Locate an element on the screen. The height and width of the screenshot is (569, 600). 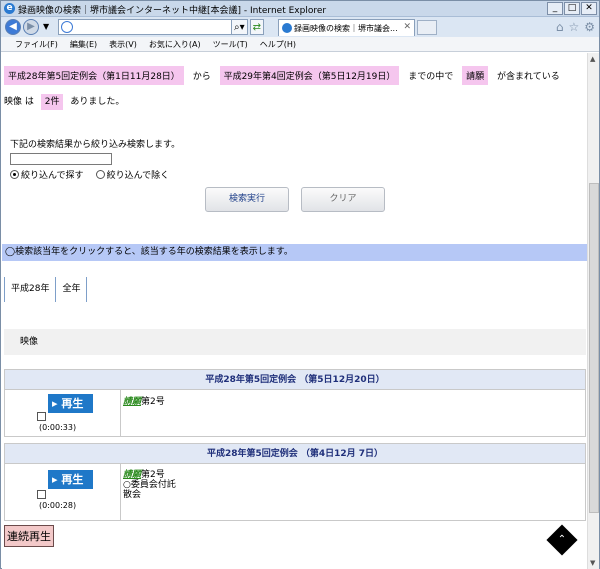
scroll-up-icon: ▲ is located at coordinates (592, 59).